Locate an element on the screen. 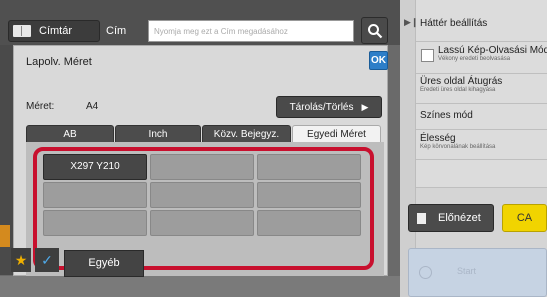  search-icon is located at coordinates (375, 31).